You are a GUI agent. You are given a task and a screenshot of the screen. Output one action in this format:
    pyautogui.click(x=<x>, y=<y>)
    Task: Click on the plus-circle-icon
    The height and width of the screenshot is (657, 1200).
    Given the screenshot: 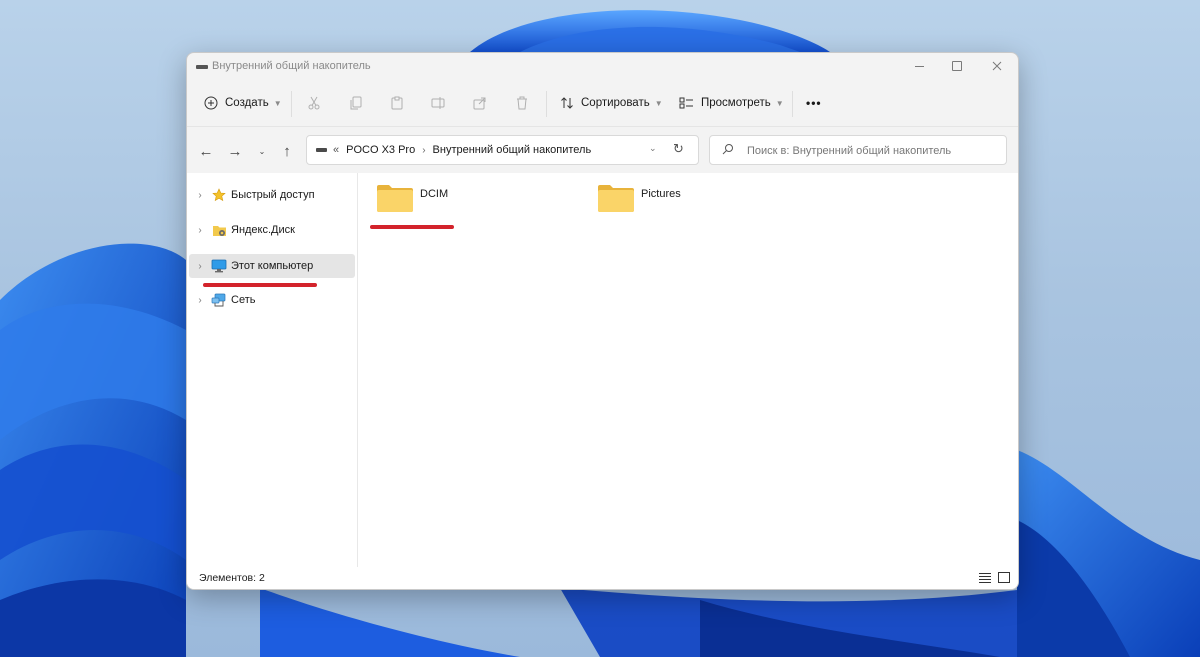 What is the action you would take?
    pyautogui.click(x=211, y=103)
    